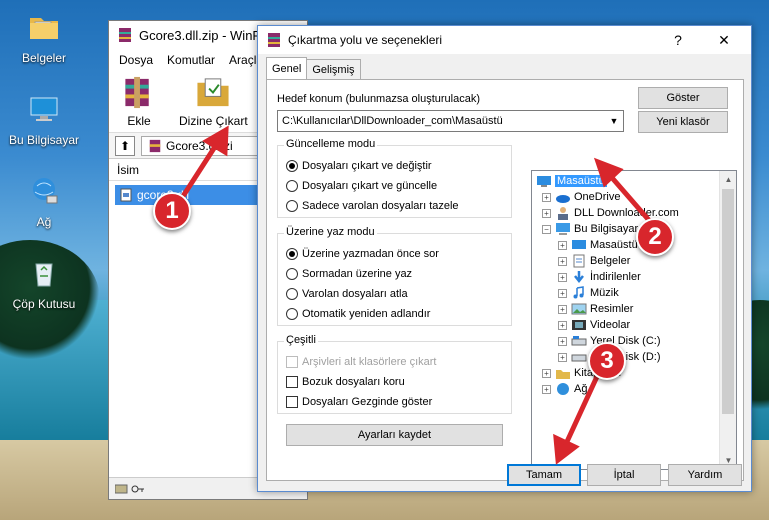 The width and height of the screenshot is (769, 520). Describe the element at coordinates (345, 382) in the screenshot. I see `checkbox-keep-broken-files: Bozuk dosyaları koru` at that location.